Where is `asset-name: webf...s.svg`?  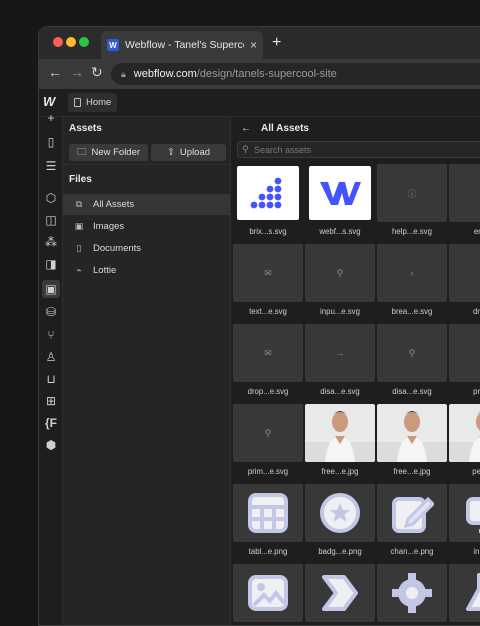 asset-name: webf...s.svg is located at coordinates (340, 231).